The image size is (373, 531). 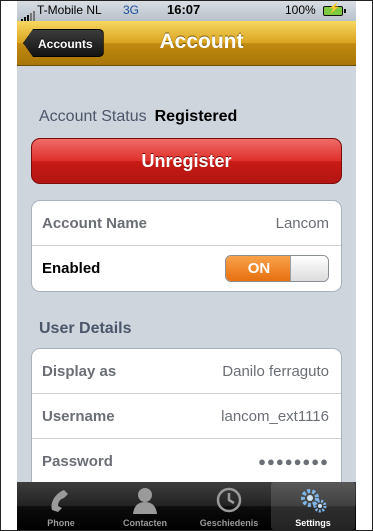 What do you see at coordinates (275, 416) in the screenshot?
I see `username-value: lancom_ext1116` at bounding box center [275, 416].